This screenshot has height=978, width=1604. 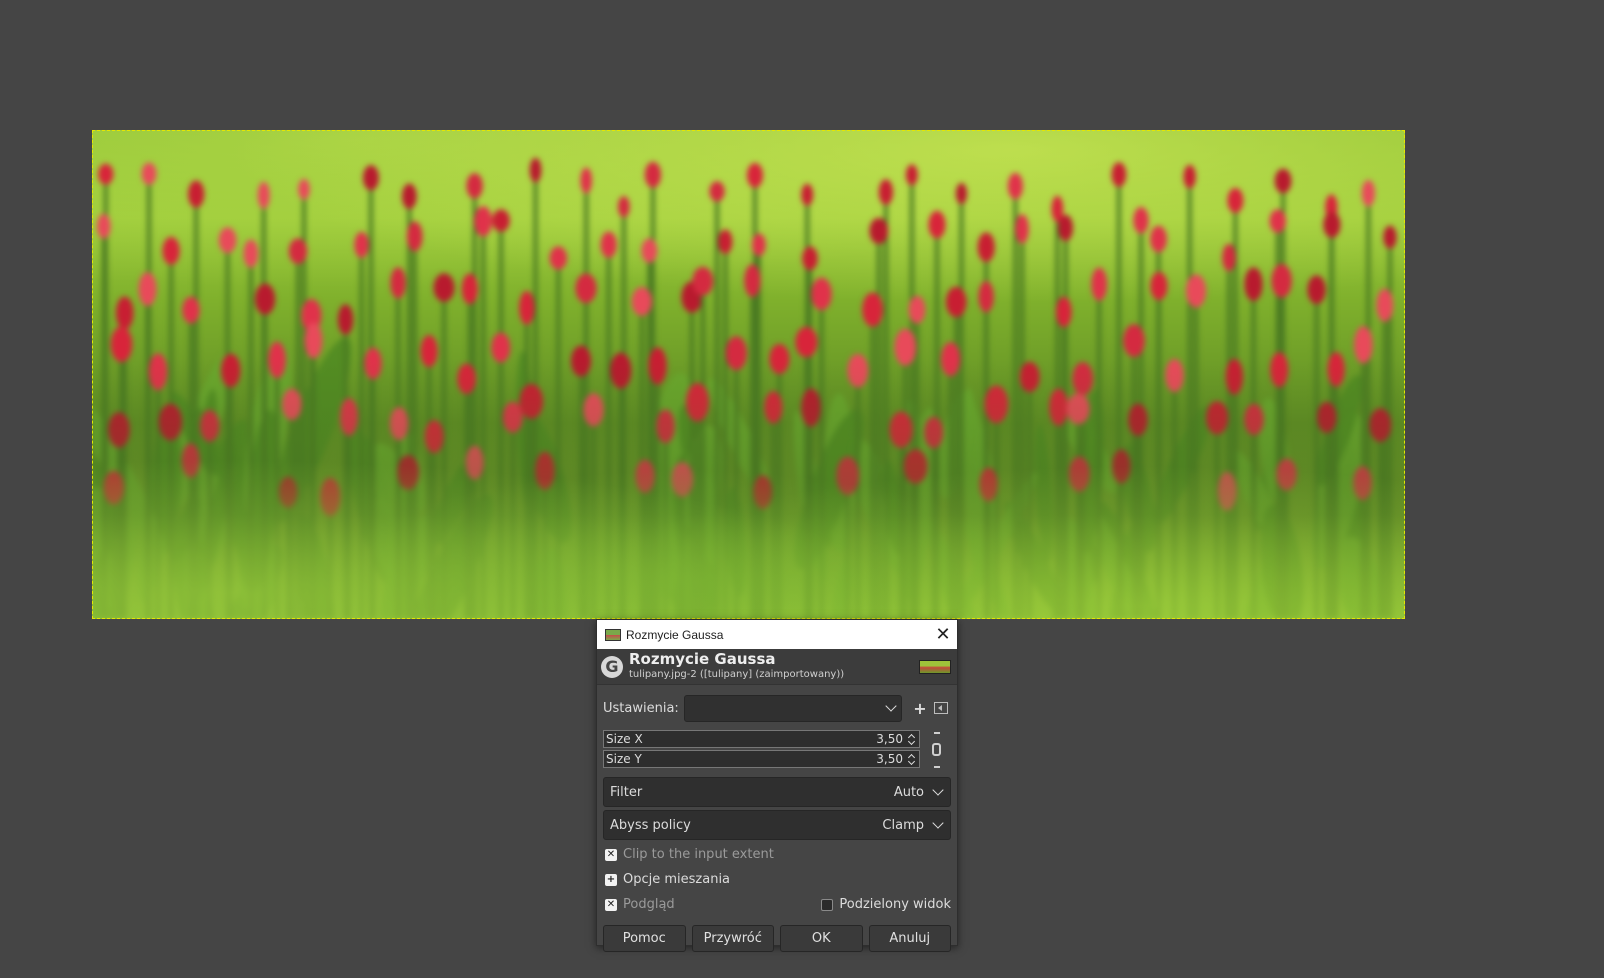 I want to click on preview-checkbox: ✕, so click(x=611, y=904).